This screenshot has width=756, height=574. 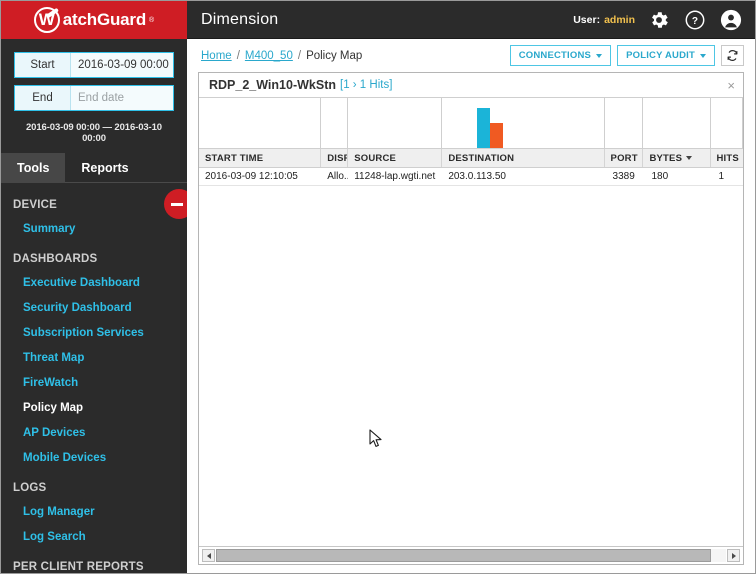 I want to click on cell-destination: 203.0.113.50, so click(x=477, y=176).